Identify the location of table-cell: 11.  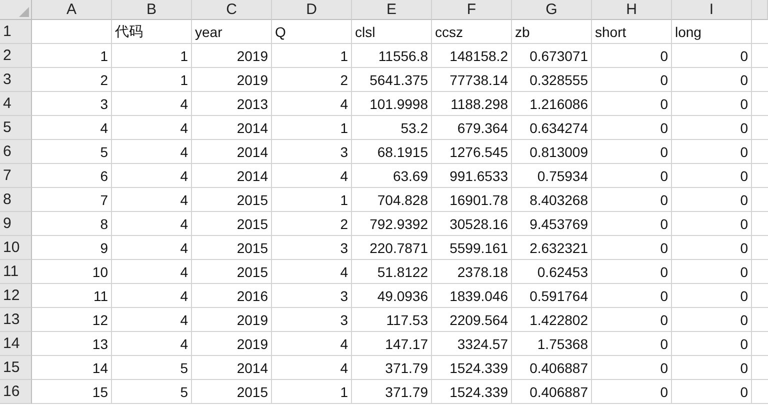
(72, 296).